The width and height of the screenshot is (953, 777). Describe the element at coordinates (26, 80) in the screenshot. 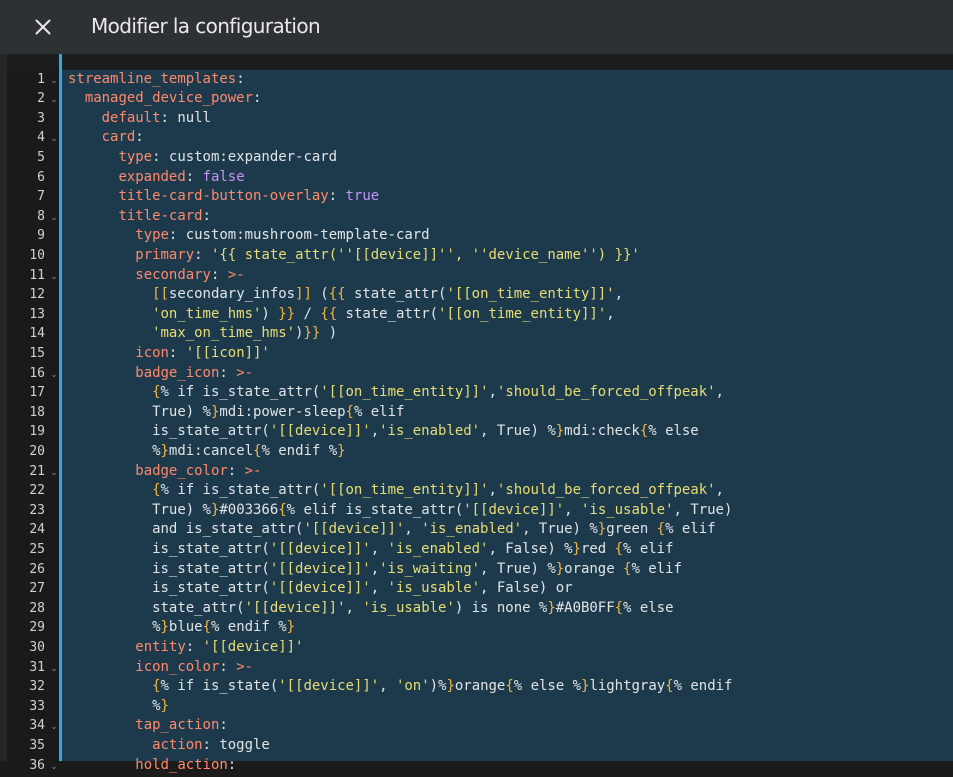

I see `line-number: 1` at that location.